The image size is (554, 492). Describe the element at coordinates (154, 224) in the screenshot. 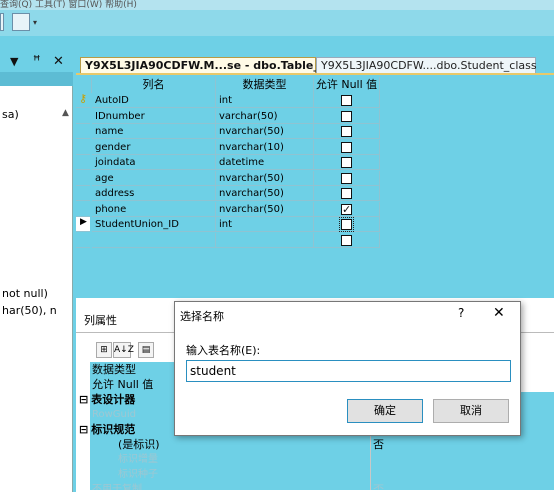

I see `column-name-cell: StudentUnion_ID` at that location.